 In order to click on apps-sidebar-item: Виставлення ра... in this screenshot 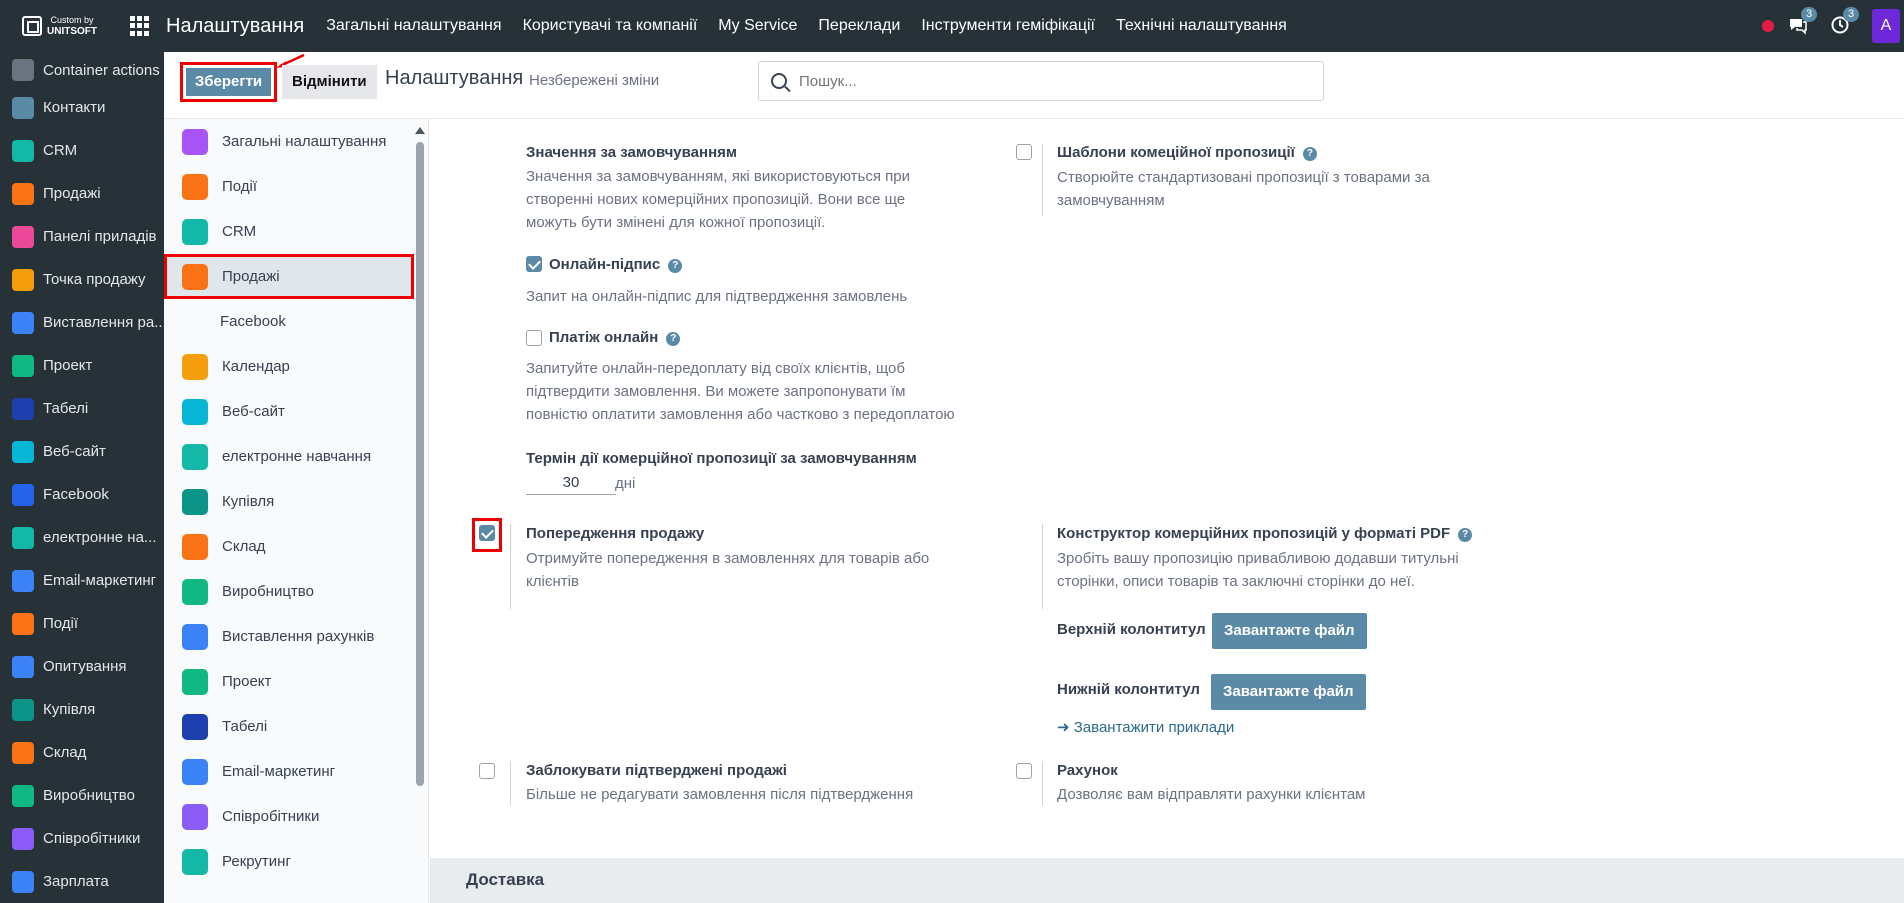, I will do `click(82, 322)`.